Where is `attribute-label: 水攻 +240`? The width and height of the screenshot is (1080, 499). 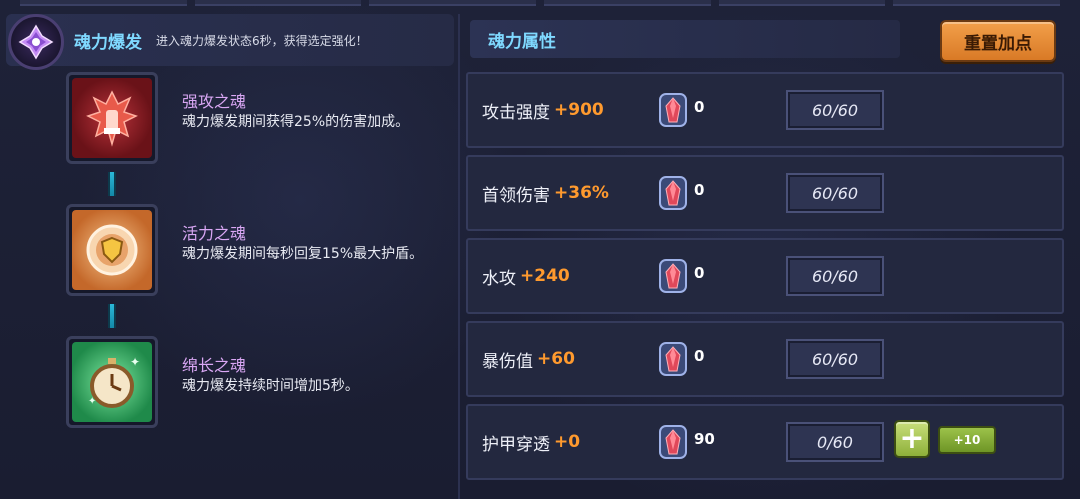 attribute-label: 水攻 +240 is located at coordinates (526, 276).